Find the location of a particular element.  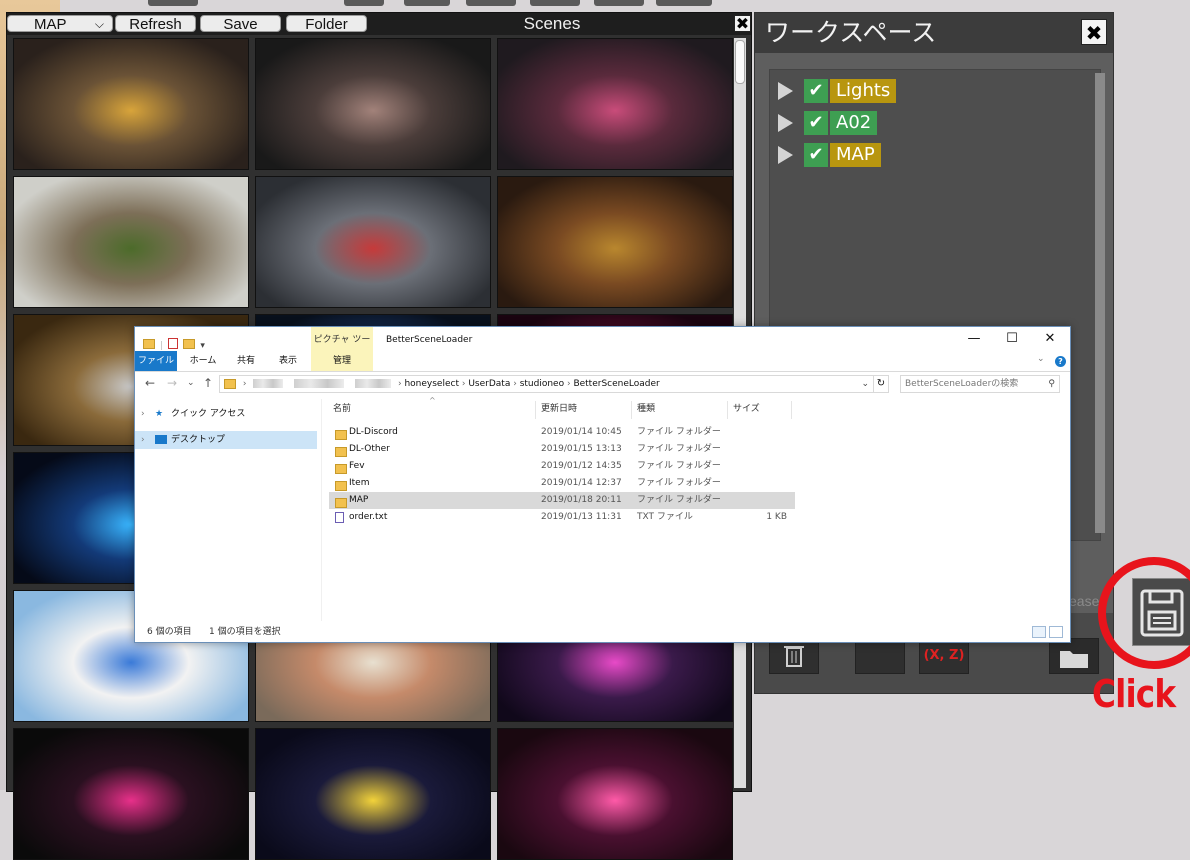

file-date: 2019/01/18 20:11 is located at coordinates (581, 500).